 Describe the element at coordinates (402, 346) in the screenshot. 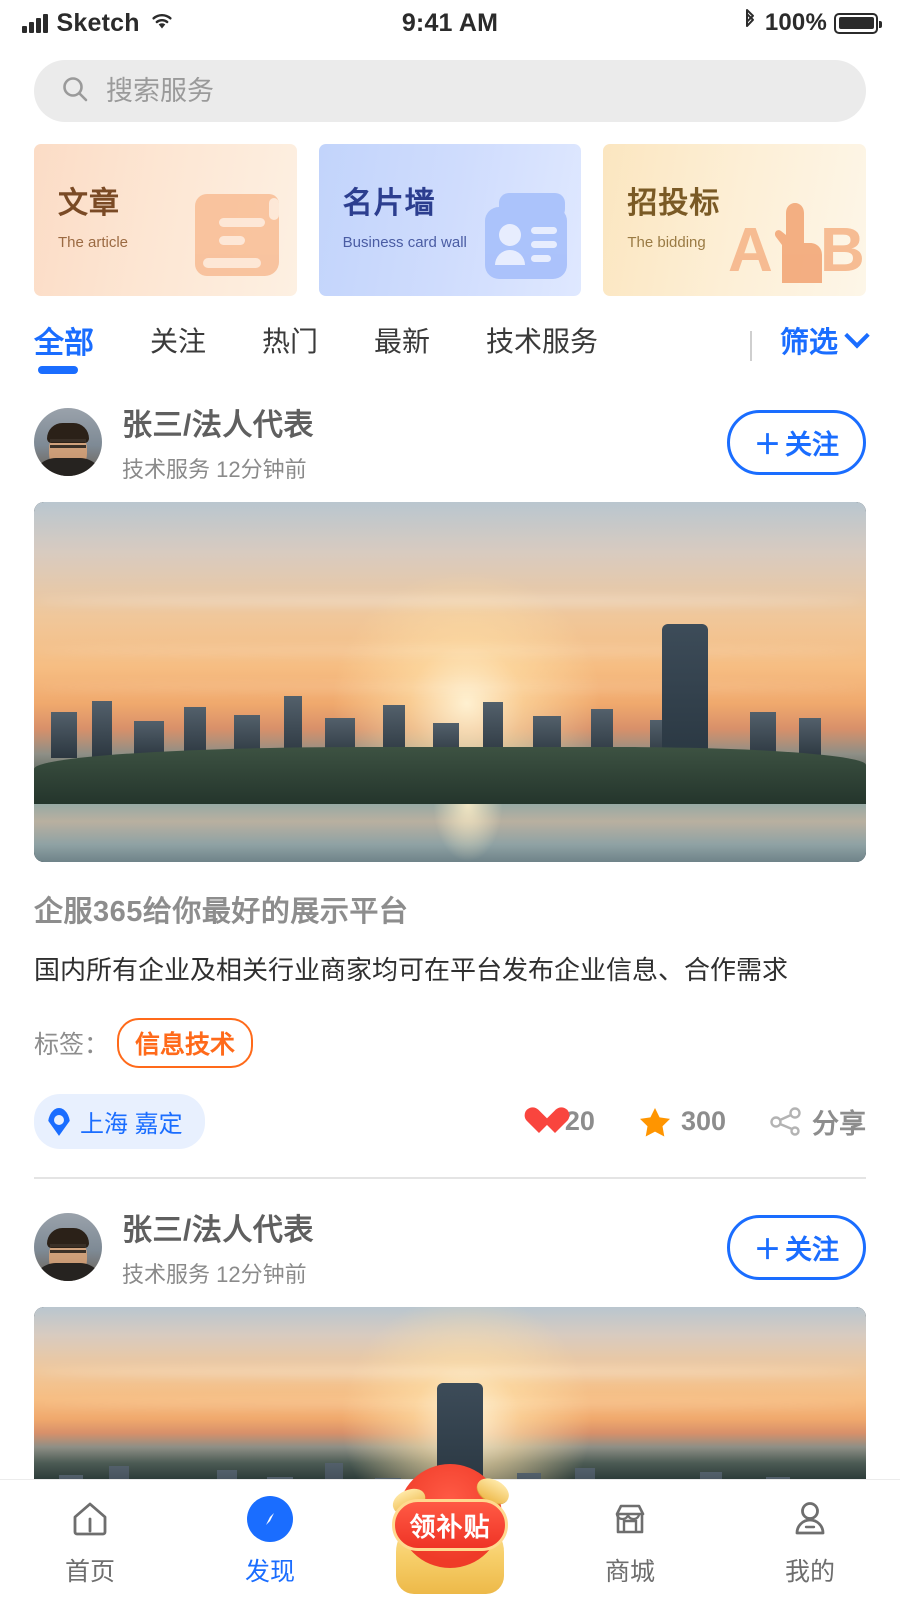

I see `tab-newest: 最新` at that location.